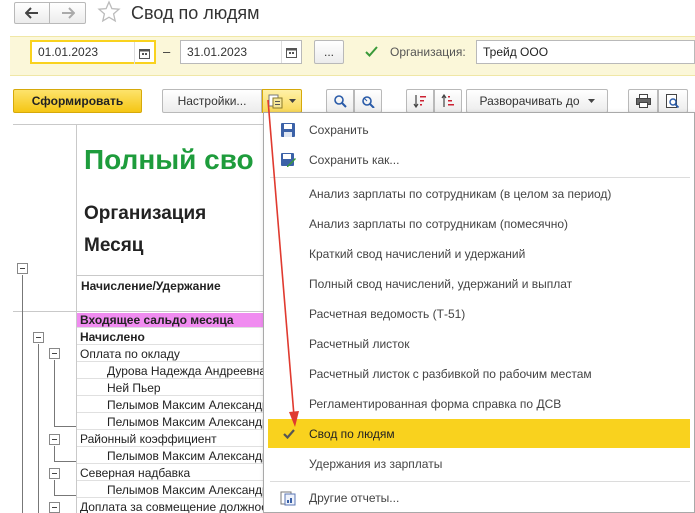  I want to click on checkmark-icon, so click(289, 434).